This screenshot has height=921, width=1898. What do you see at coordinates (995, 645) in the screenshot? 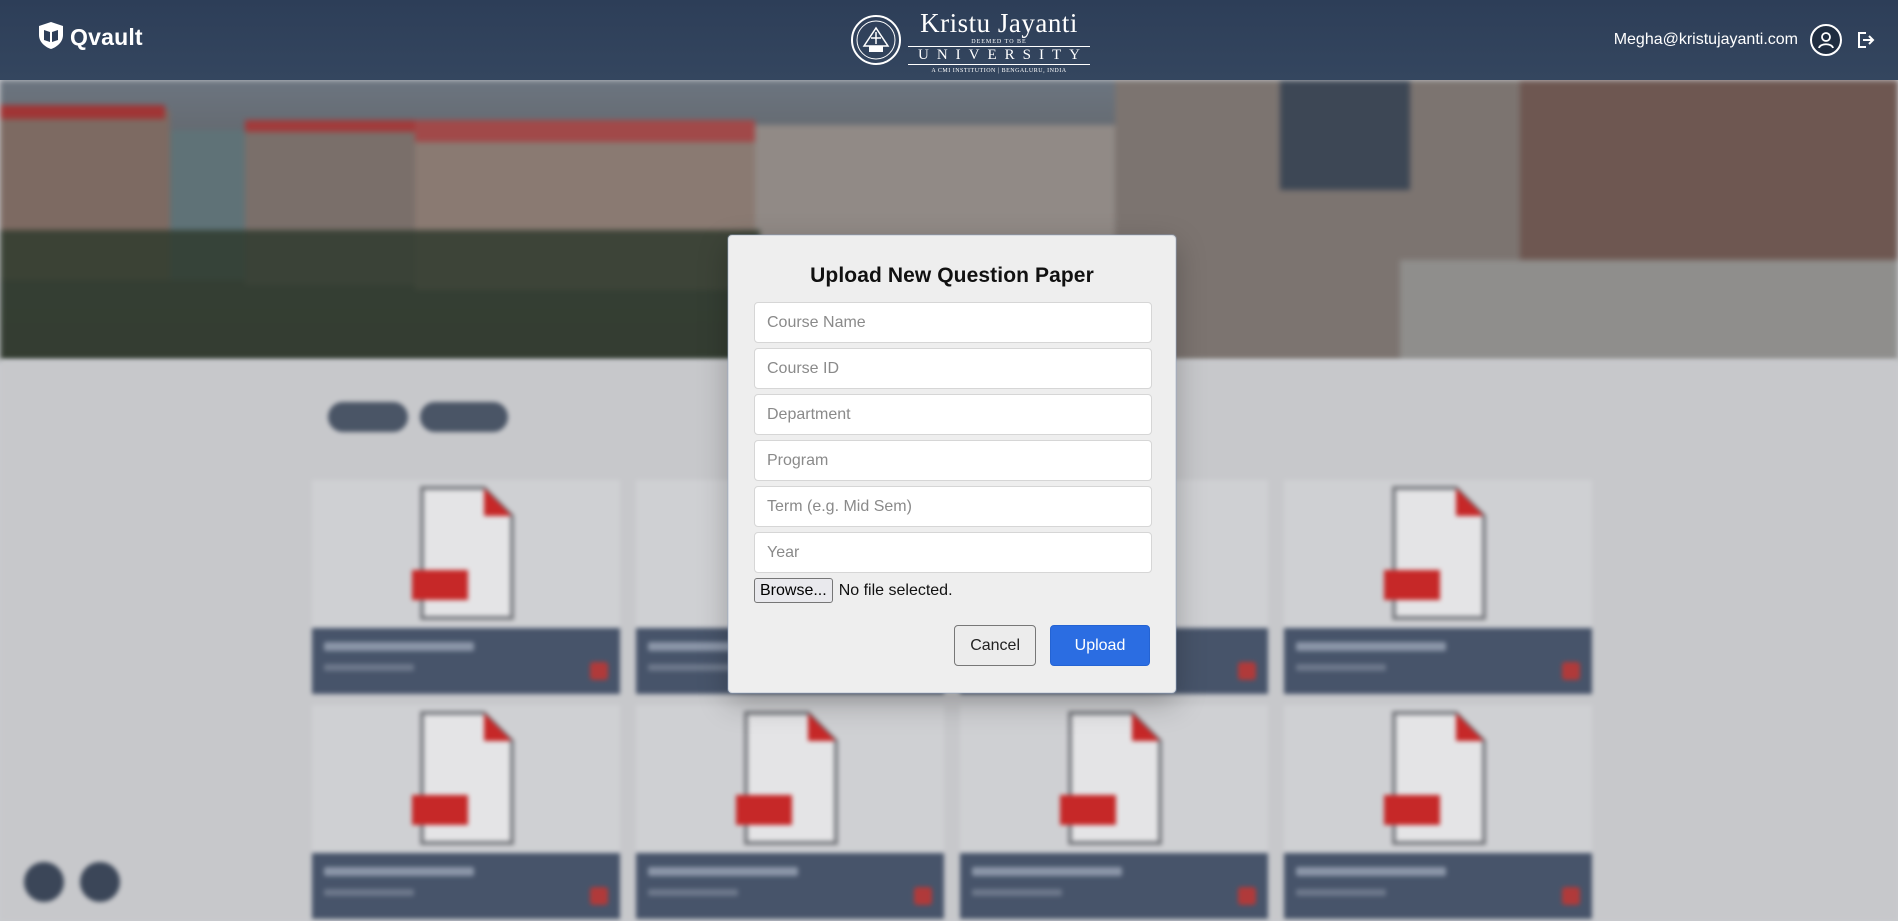
I see `cancel-button: Cancel` at bounding box center [995, 645].